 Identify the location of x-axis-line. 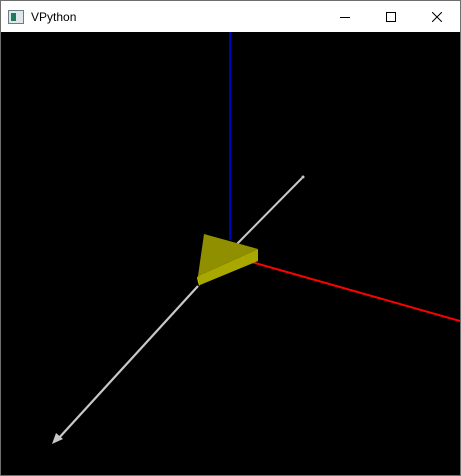
(350, 290).